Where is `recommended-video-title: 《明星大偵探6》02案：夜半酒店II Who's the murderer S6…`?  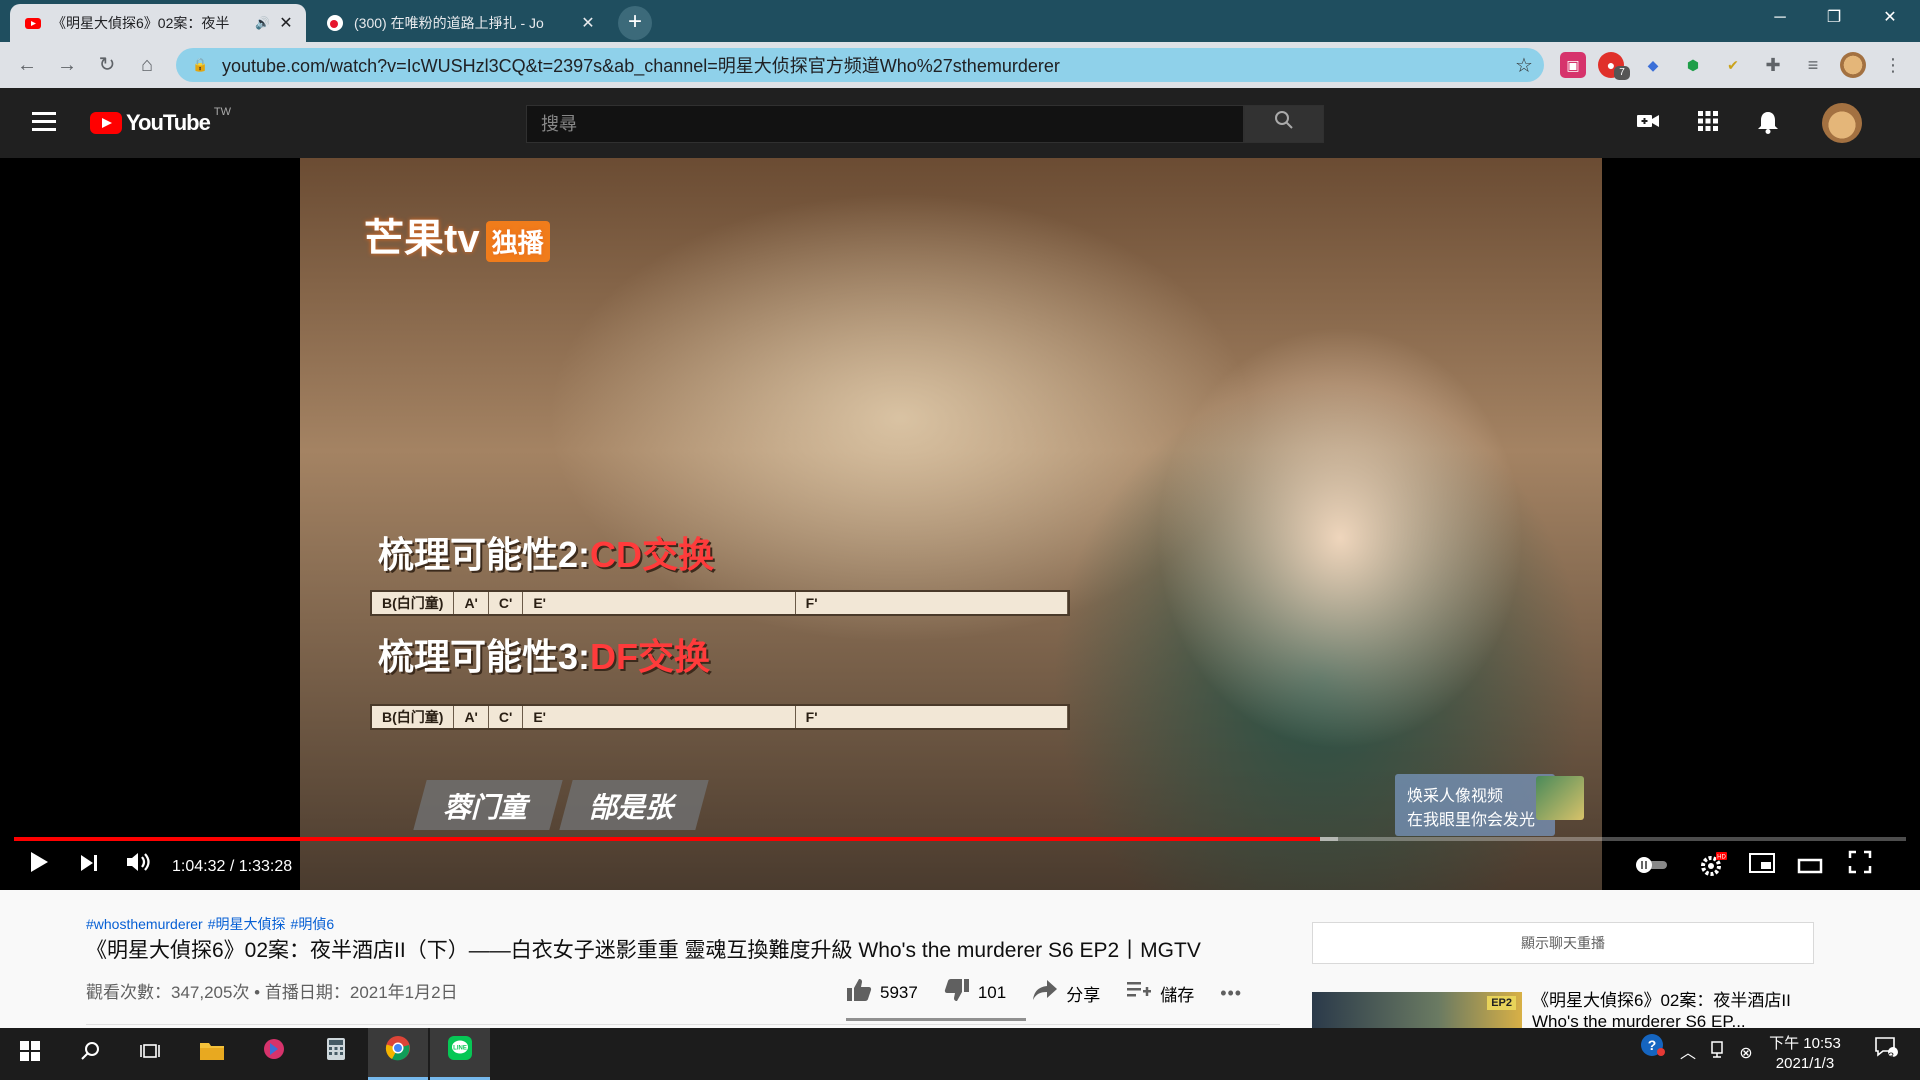 recommended-video-title: 《明星大偵探6》02案：夜半酒店II Who's the murderer S6… is located at coordinates (1667, 1009).